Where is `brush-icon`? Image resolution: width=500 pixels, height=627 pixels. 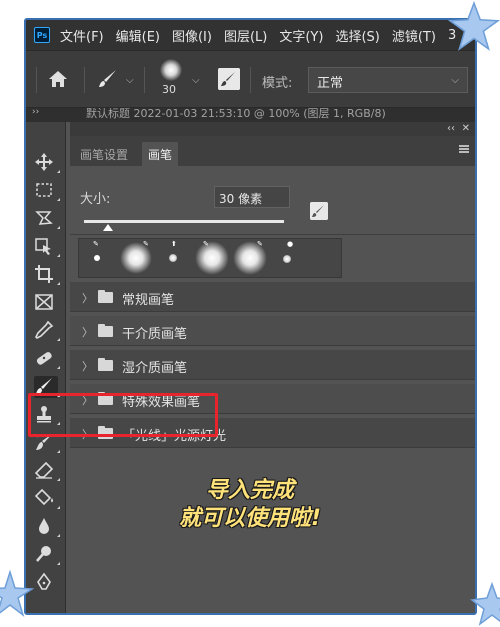
brush-icon is located at coordinates (108, 79).